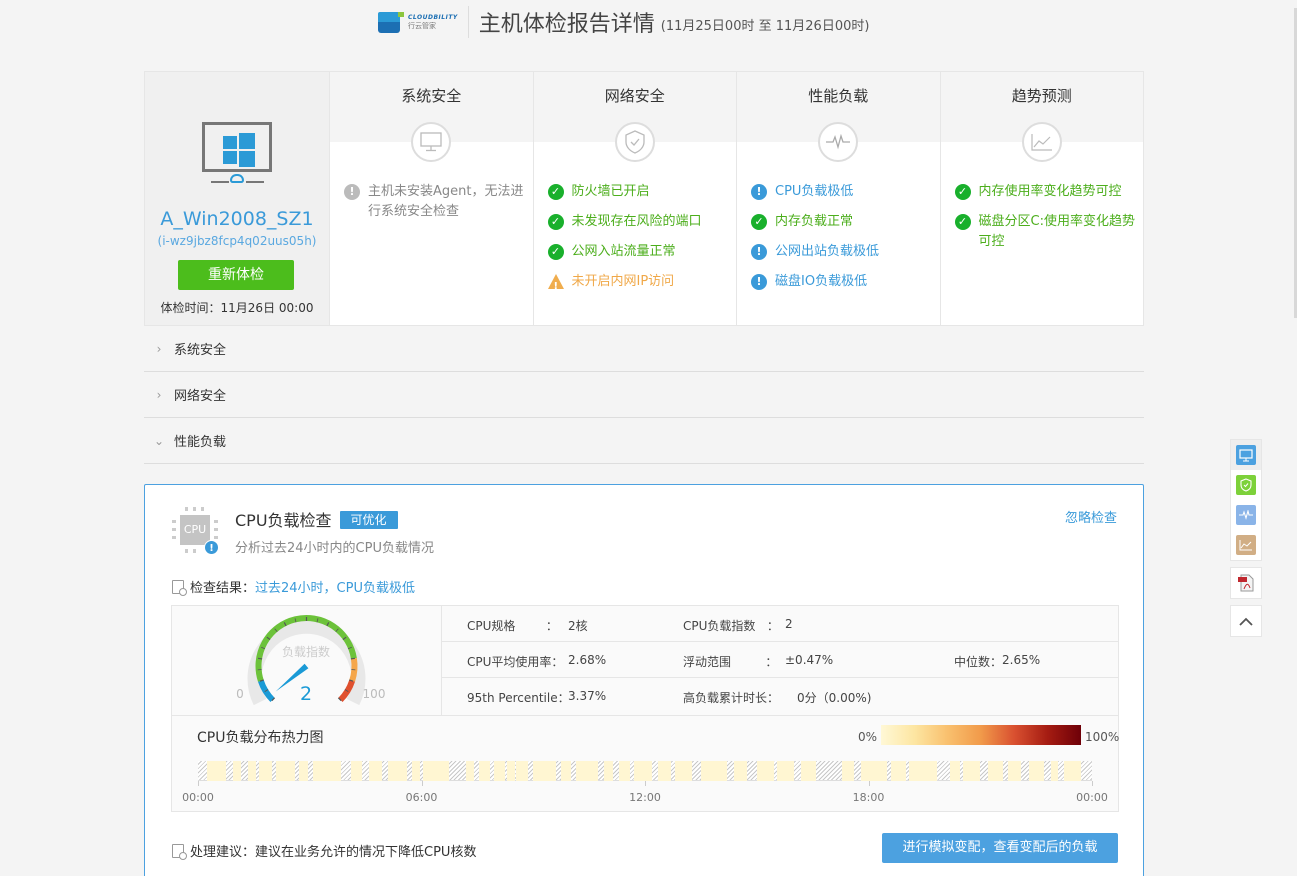  What do you see at coordinates (644, 395) in the screenshot?
I see `accordion-network-security: › 网络安全` at bounding box center [644, 395].